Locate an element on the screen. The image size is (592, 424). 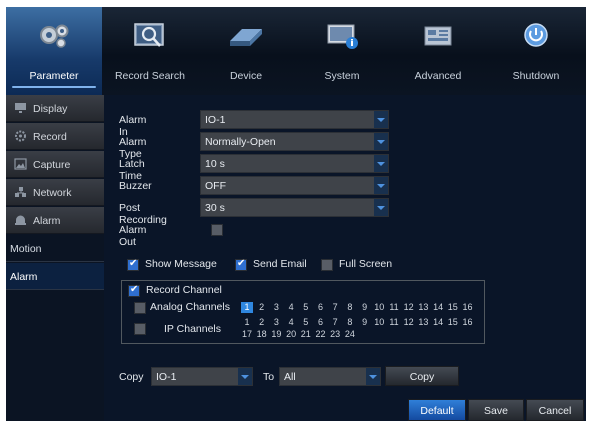
cancel-button: Cancel is located at coordinates (555, 410).